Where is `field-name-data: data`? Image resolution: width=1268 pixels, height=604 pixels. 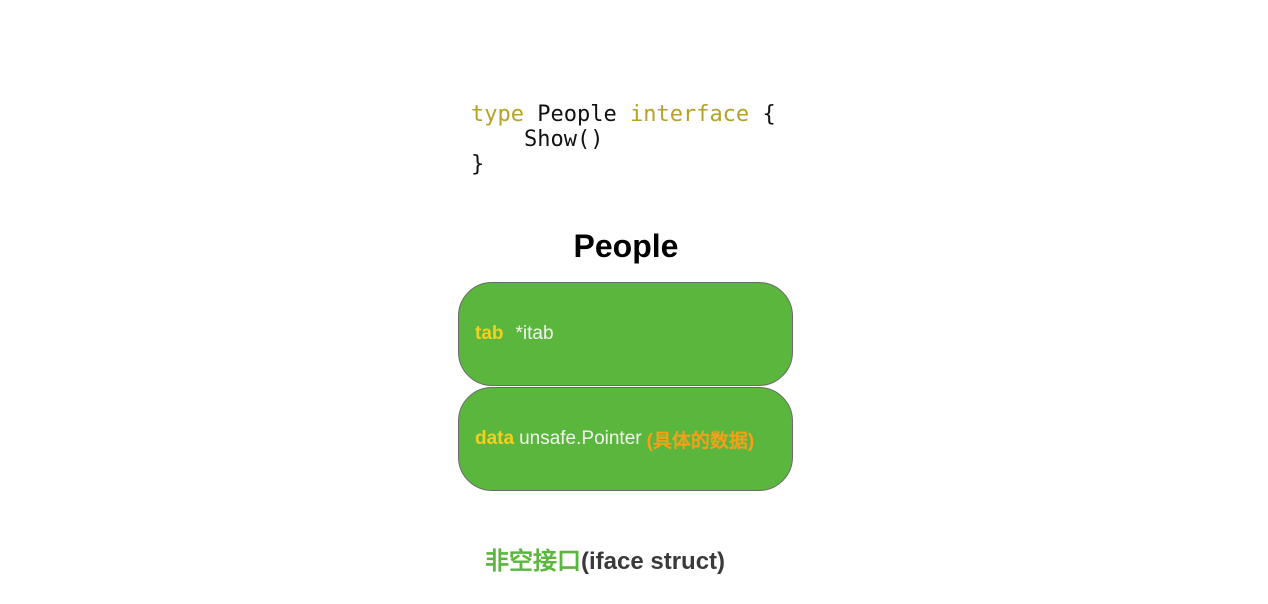 field-name-data: data is located at coordinates (495, 438).